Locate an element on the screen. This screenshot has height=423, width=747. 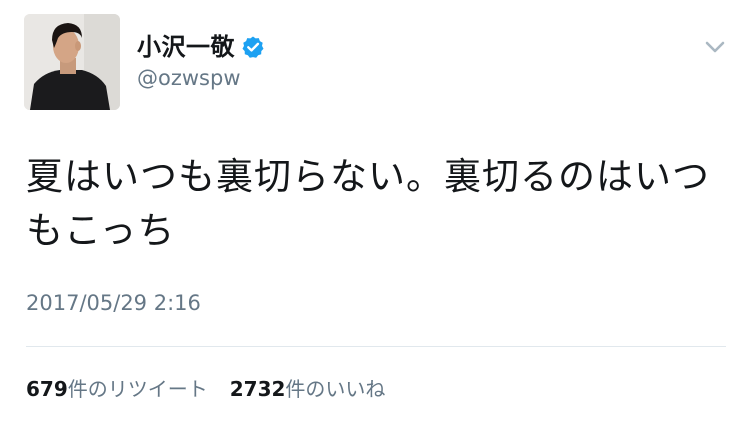
retweet-stat: 679件のリツイート is located at coordinates (117, 389).